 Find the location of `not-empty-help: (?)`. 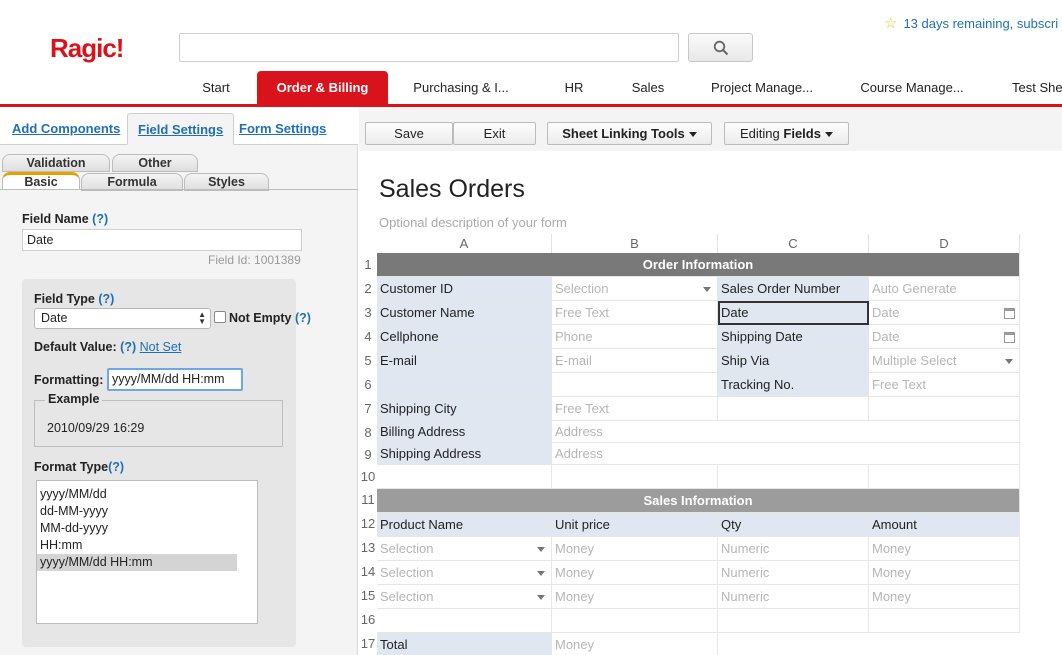

not-empty-help: (?) is located at coordinates (303, 318).